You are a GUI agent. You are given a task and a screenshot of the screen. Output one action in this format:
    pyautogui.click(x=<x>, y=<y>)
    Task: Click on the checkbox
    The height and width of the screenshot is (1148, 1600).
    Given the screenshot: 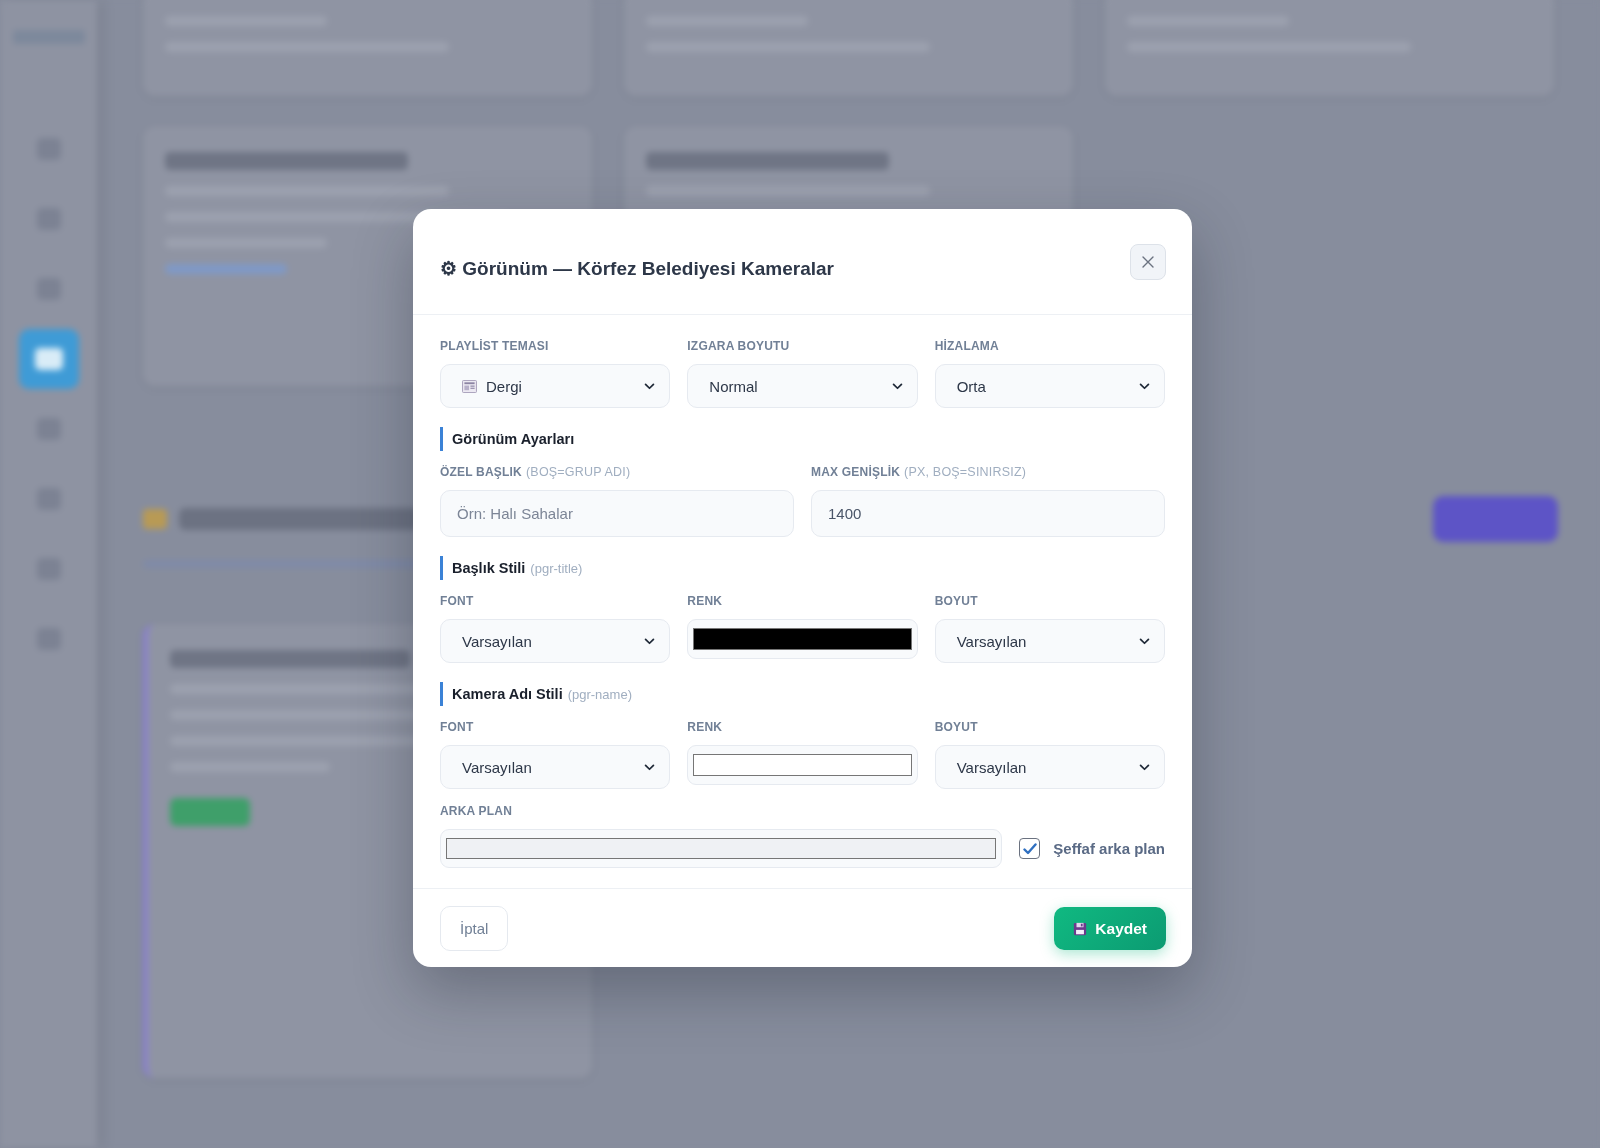 What is the action you would take?
    pyautogui.click(x=1030, y=848)
    